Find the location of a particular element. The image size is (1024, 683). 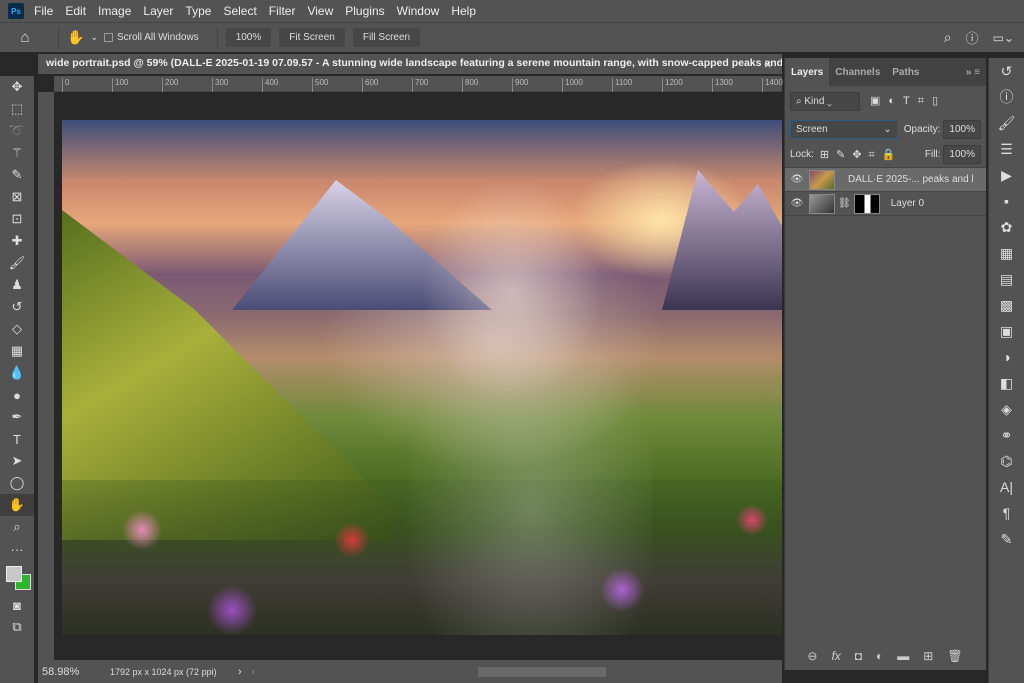

character-icon: A| is located at coordinates (1006, 487).